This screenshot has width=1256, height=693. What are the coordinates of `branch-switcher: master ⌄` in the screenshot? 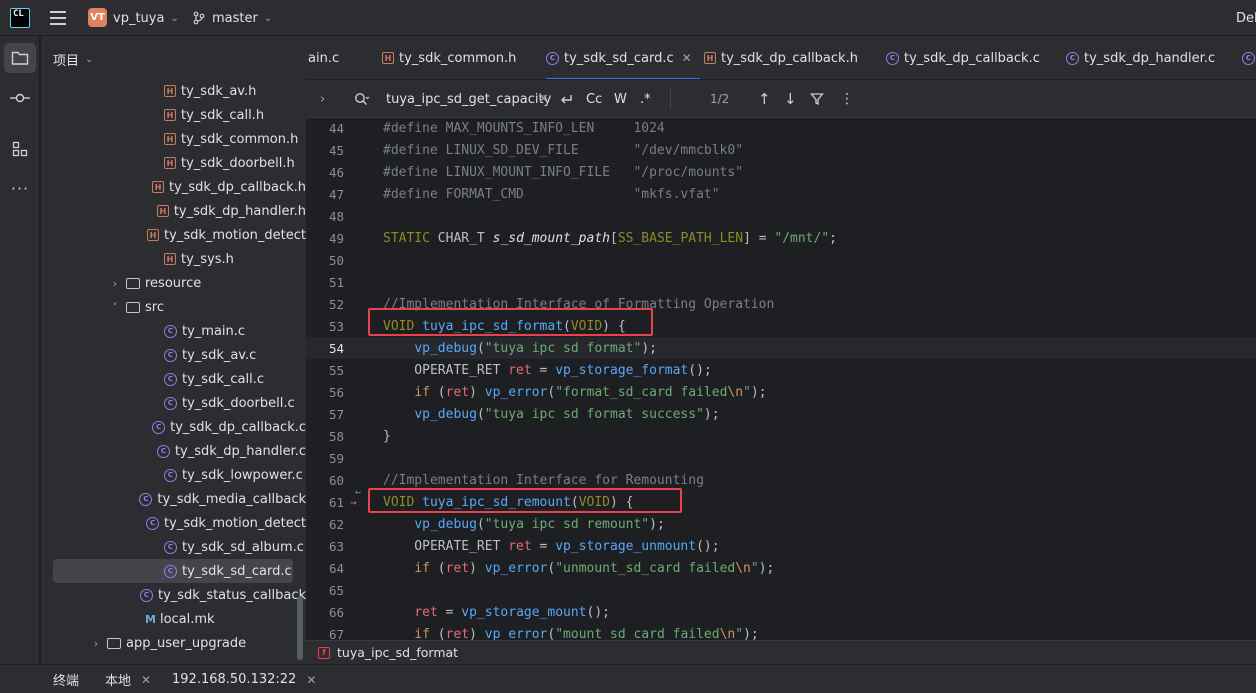 It's located at (232, 18).